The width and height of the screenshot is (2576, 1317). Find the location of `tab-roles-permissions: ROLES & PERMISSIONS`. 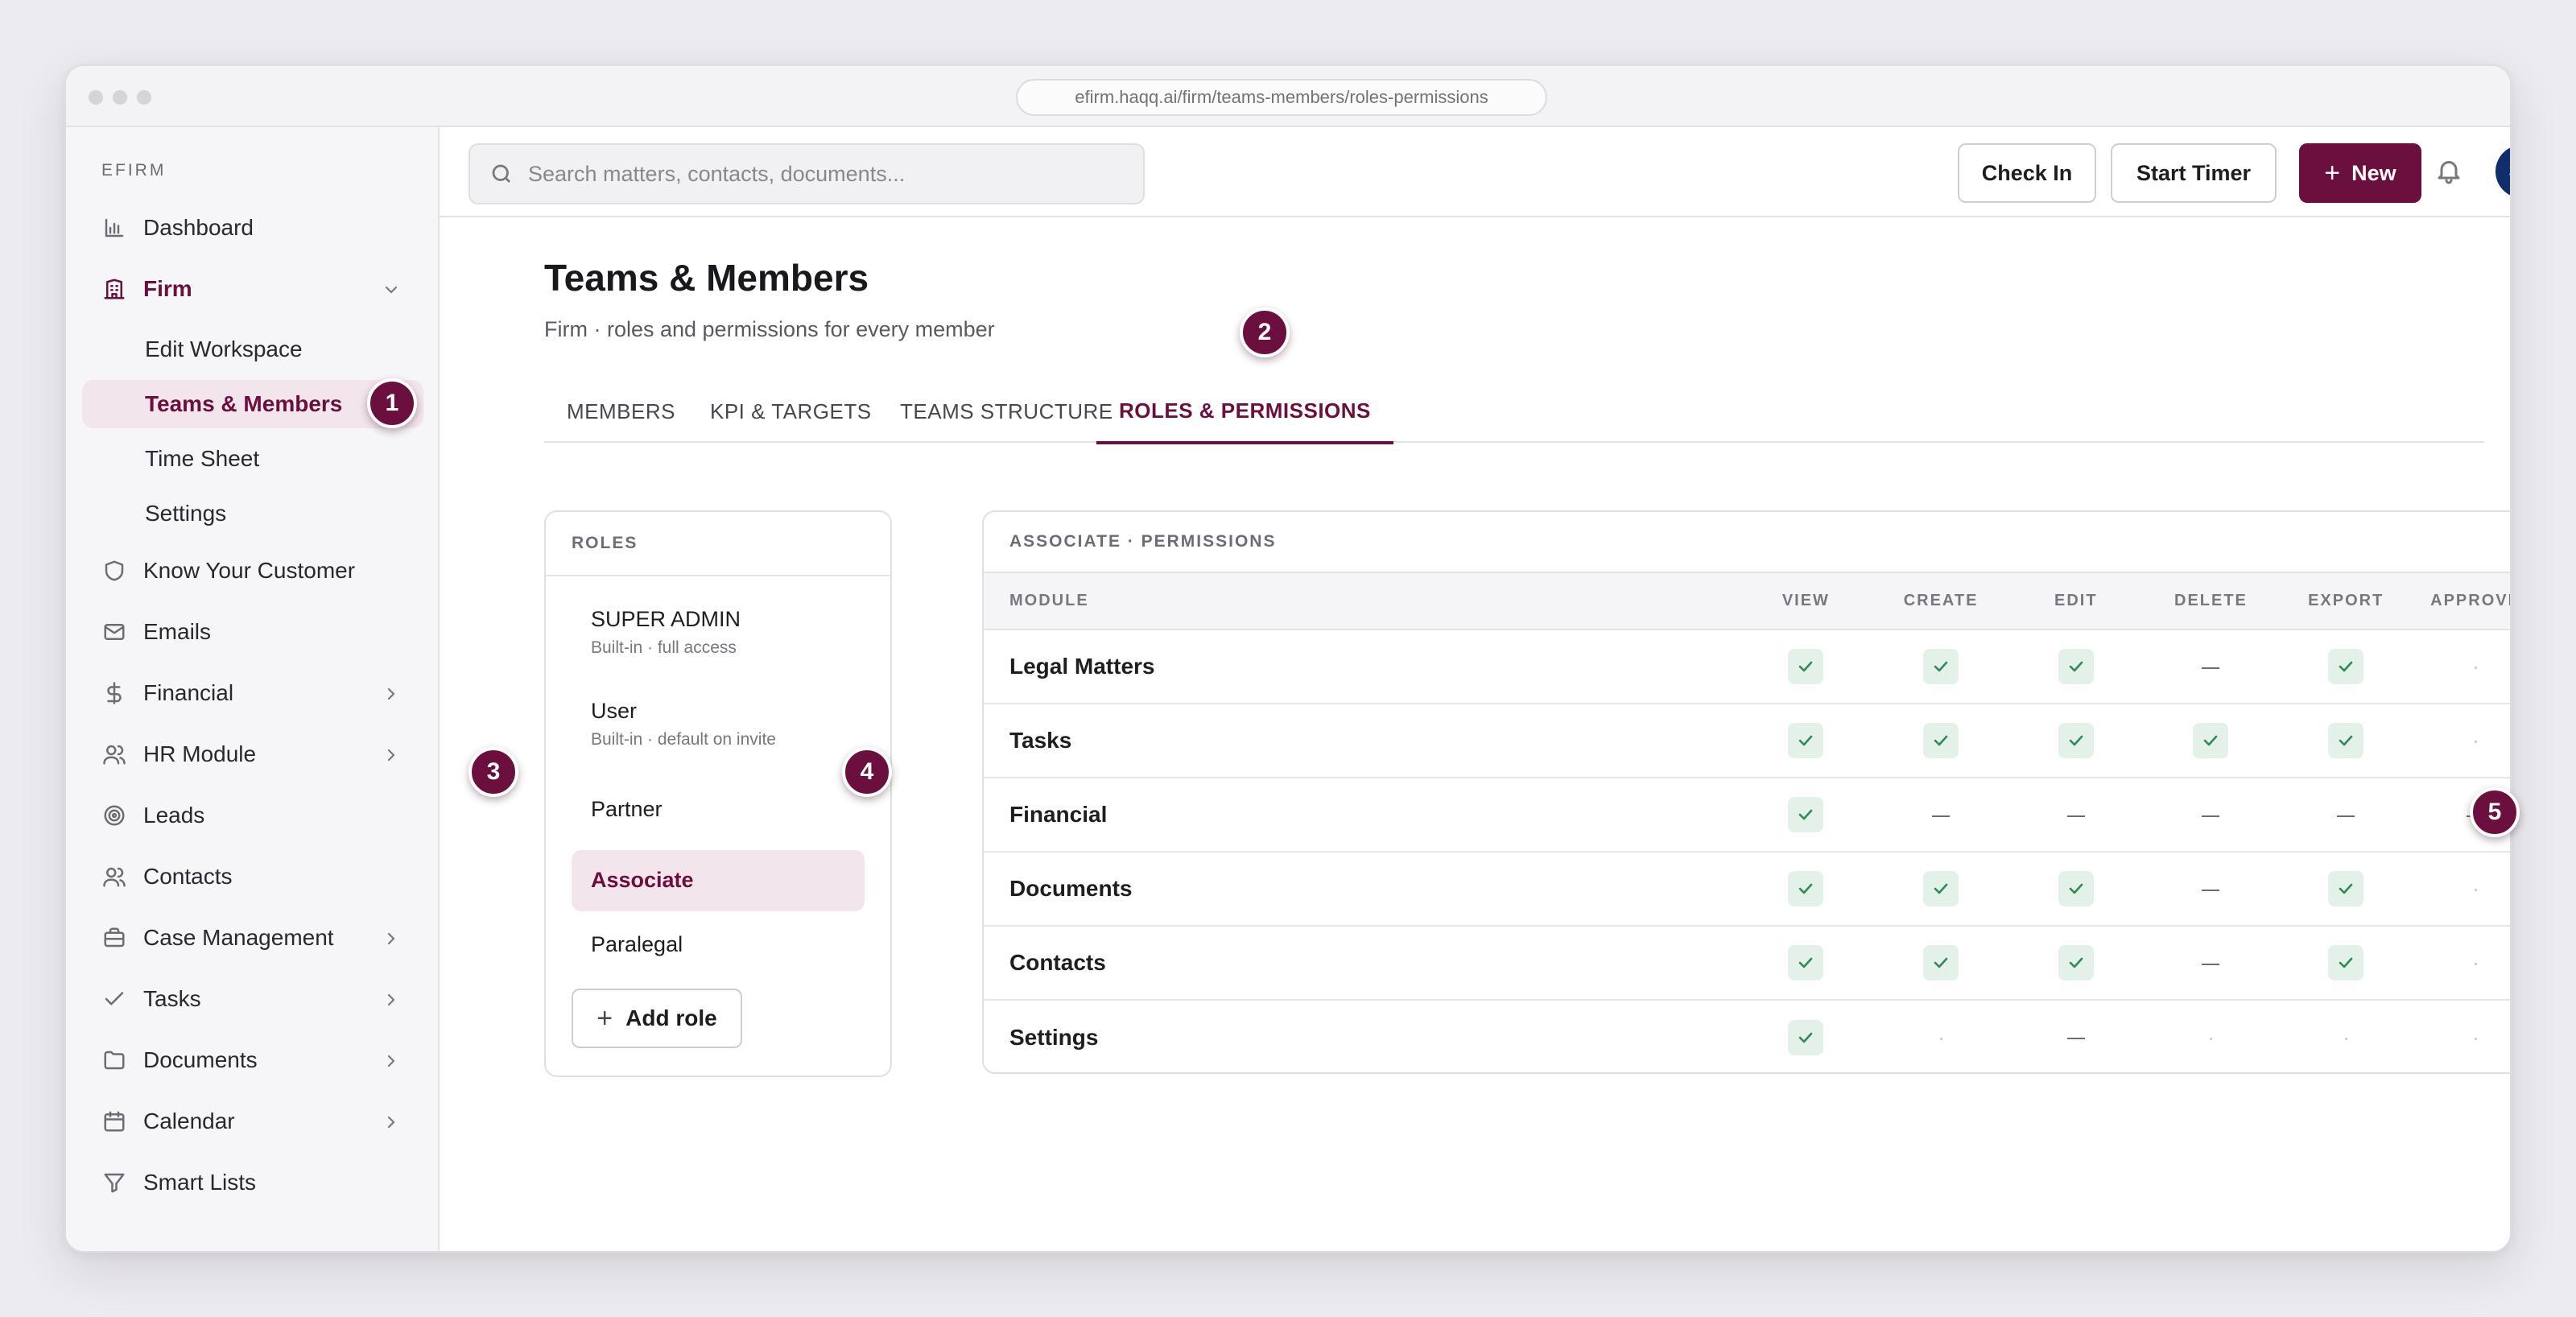

tab-roles-permissions: ROLES & PERMISSIONS is located at coordinates (1244, 412).